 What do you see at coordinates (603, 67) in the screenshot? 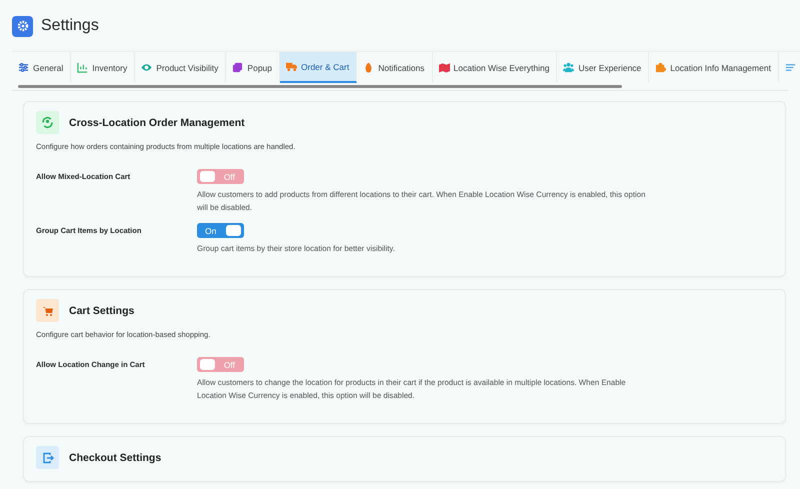
I see `tab: User Experience` at bounding box center [603, 67].